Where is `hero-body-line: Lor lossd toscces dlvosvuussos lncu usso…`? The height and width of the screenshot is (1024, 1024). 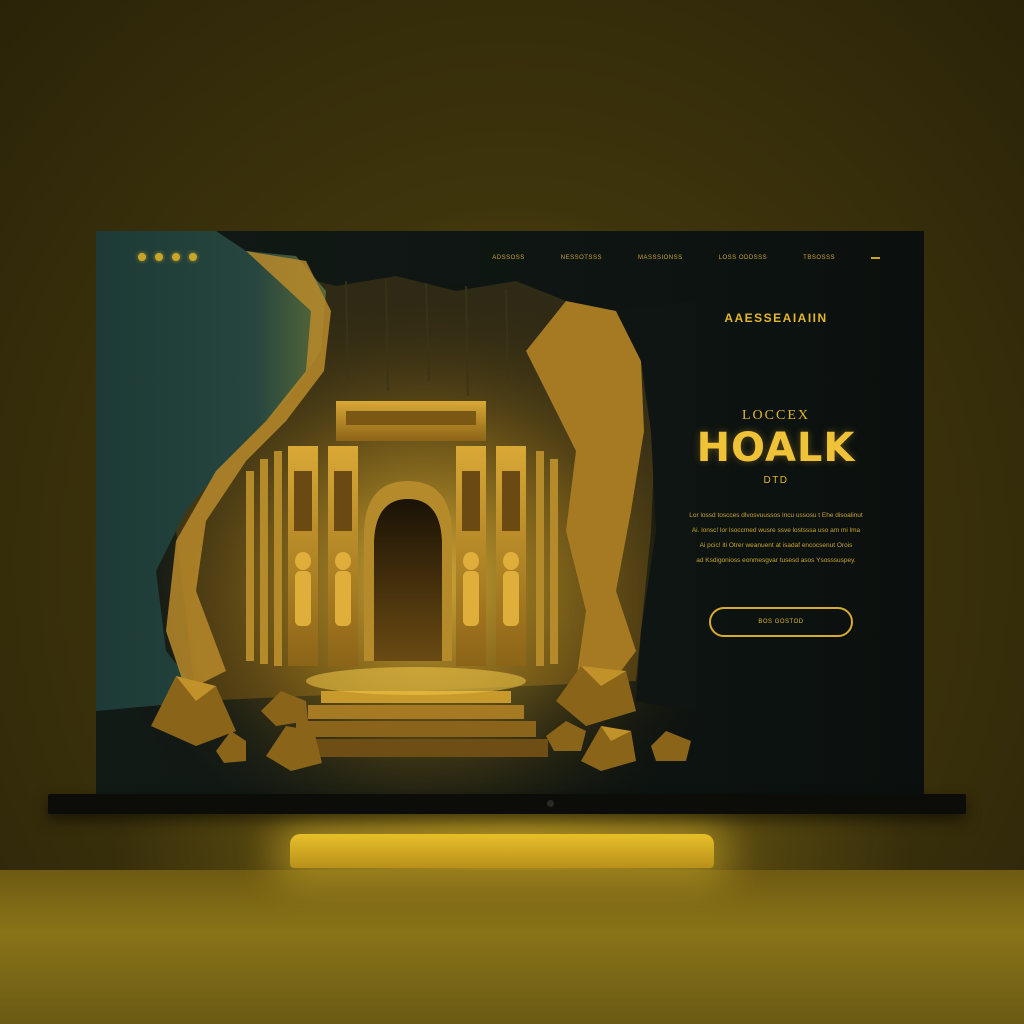
hero-body-line: Lor lossd toscces dlvosvuussos lncu usso… is located at coordinates (776, 515).